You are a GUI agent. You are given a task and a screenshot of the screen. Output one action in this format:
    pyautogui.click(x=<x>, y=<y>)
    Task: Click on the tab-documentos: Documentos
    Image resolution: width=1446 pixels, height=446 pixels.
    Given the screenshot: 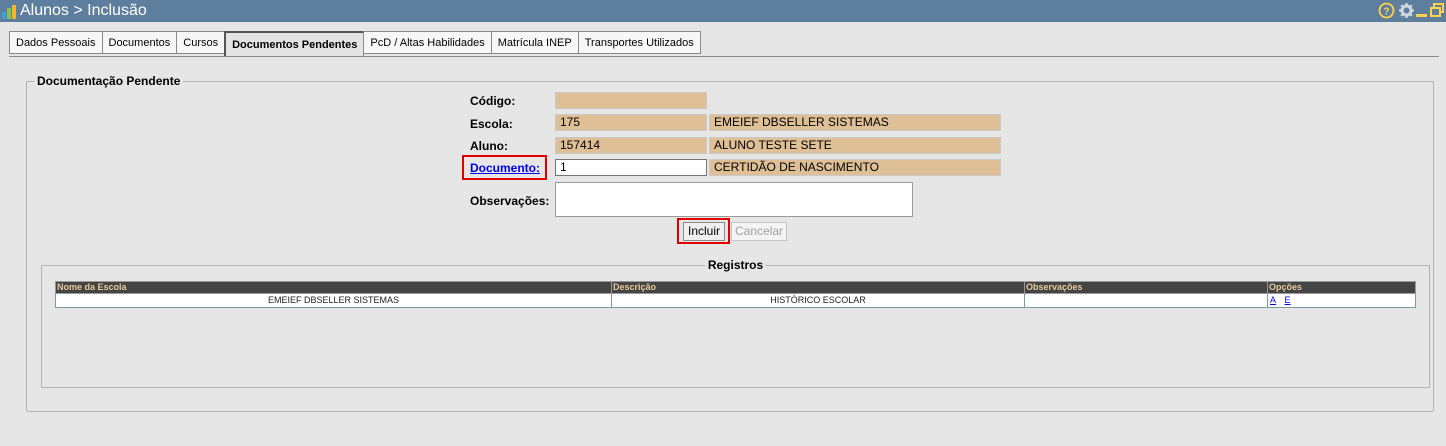 What is the action you would take?
    pyautogui.click(x=139, y=42)
    